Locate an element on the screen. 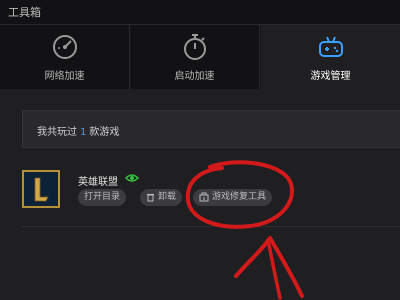  game-repair-tool-button: 游戏修复工具 is located at coordinates (233, 197).